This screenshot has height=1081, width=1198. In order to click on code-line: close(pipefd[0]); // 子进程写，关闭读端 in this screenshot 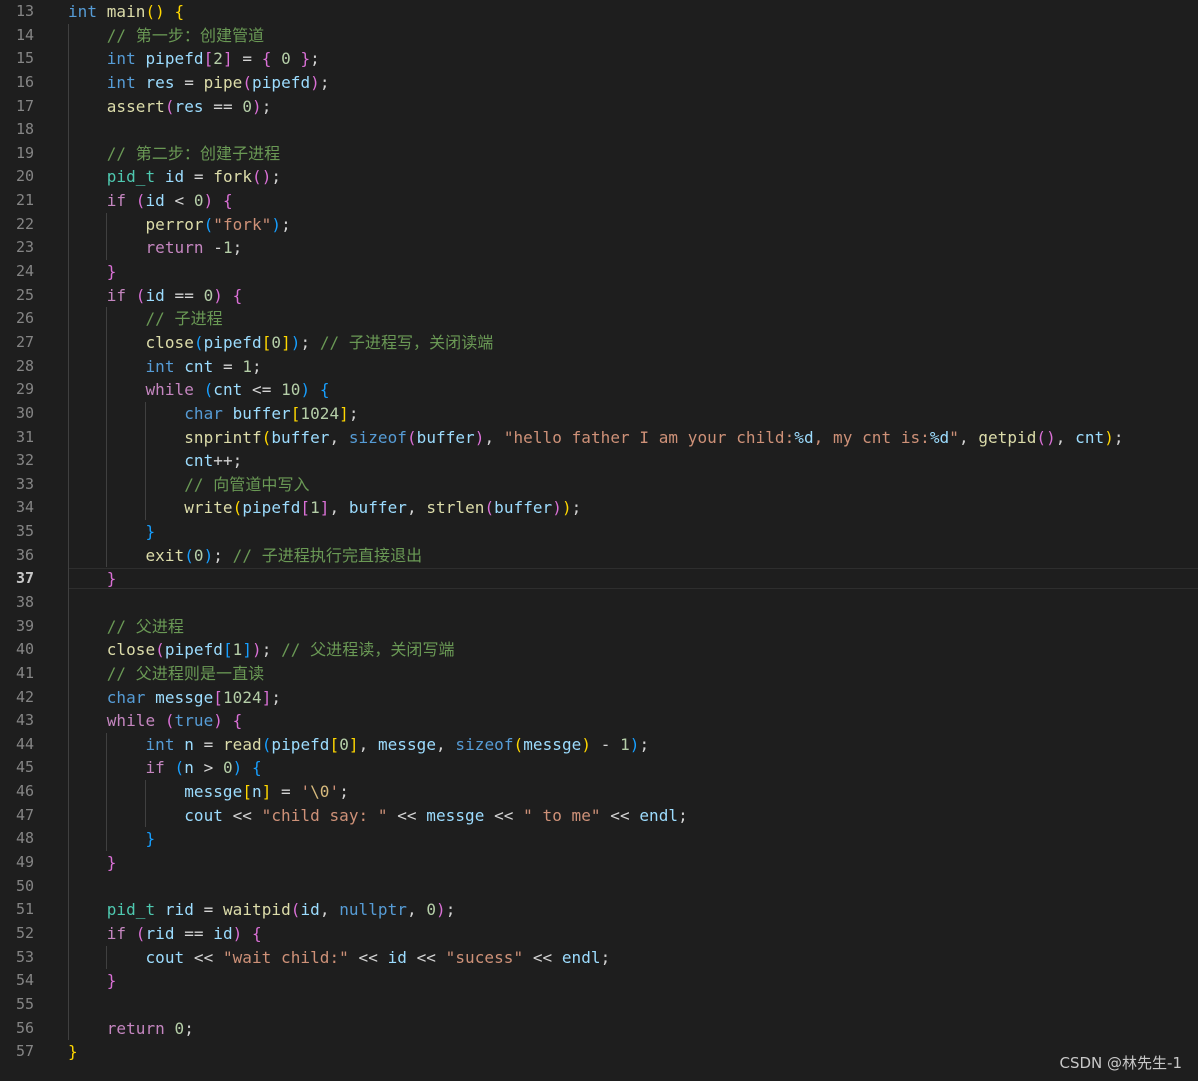, I will do `click(280, 343)`.